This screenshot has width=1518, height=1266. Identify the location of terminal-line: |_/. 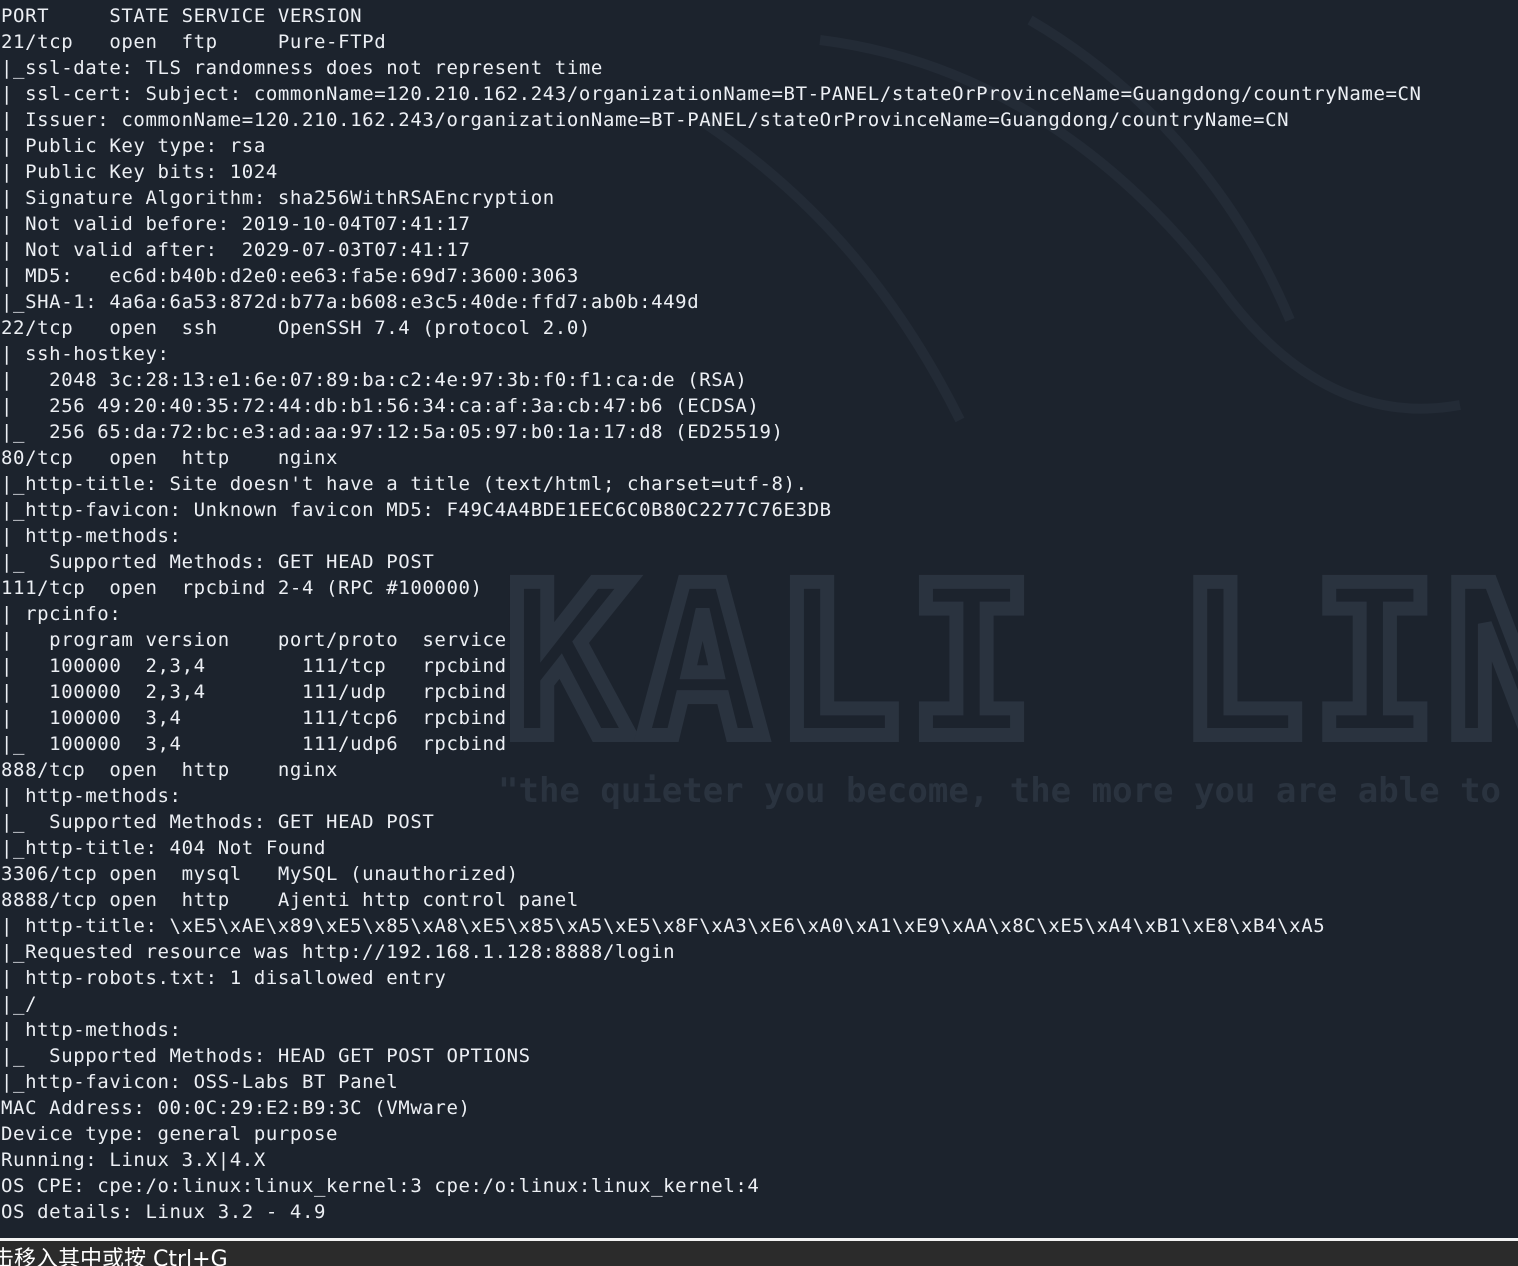
(19, 1004).